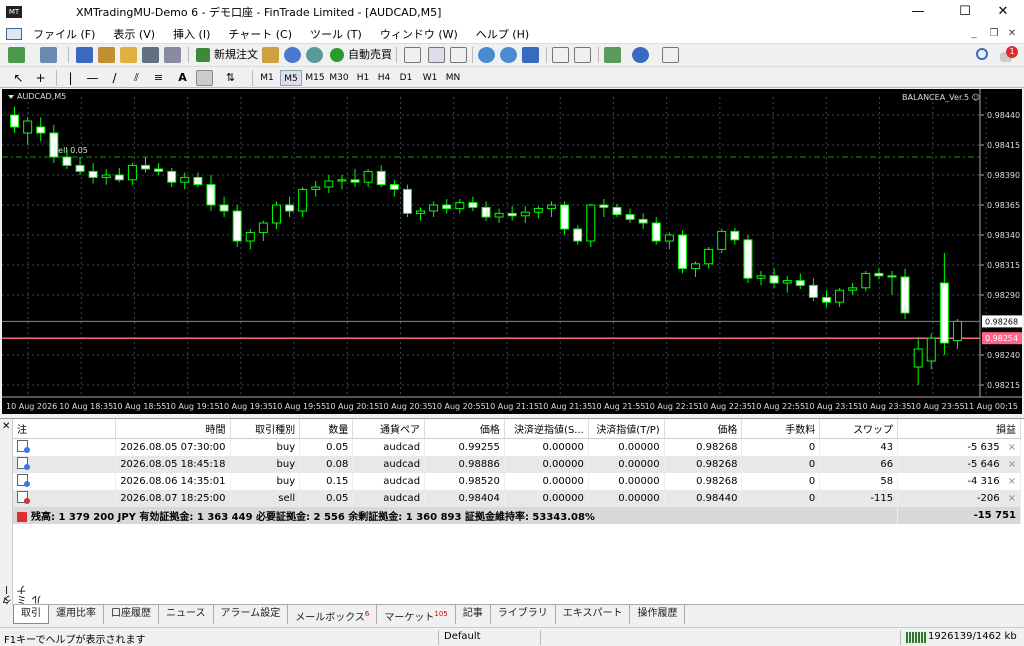  What do you see at coordinates (16, 55) in the screenshot?
I see `new-chart-icon` at bounding box center [16, 55].